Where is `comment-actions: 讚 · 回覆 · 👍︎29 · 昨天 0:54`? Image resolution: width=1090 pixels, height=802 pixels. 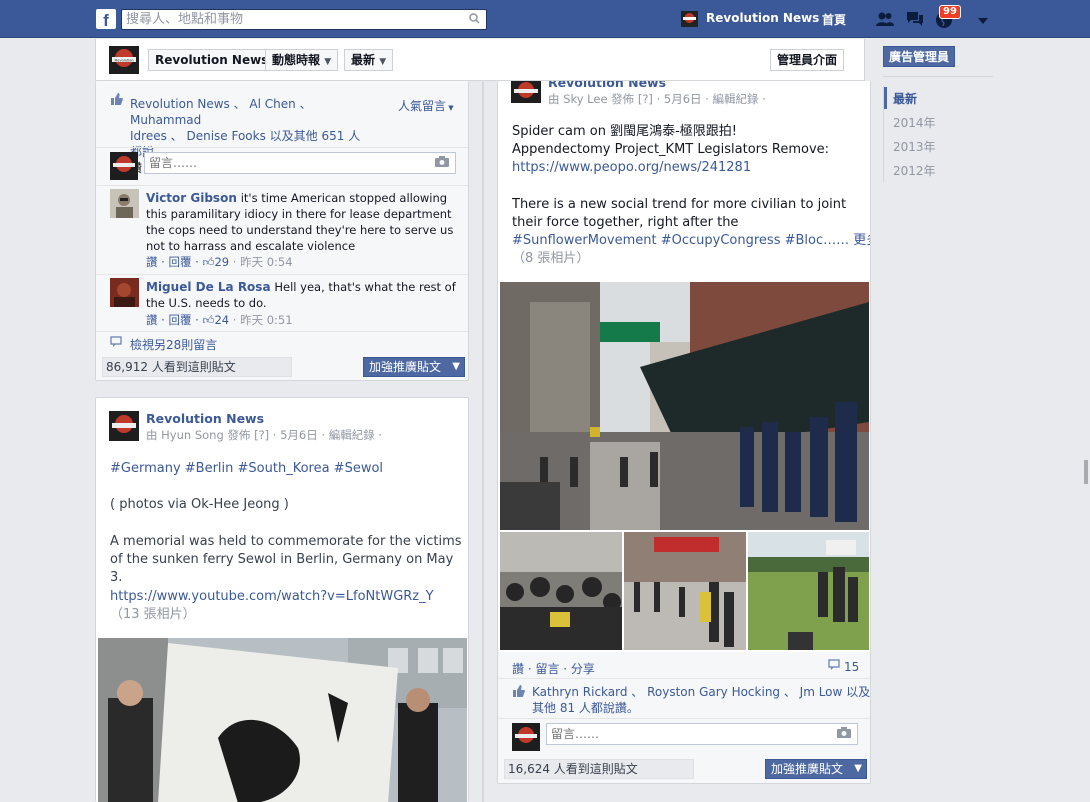
comment-actions: 讚 · 回覆 · 👍︎29 · 昨天 0:54 is located at coordinates (219, 262).